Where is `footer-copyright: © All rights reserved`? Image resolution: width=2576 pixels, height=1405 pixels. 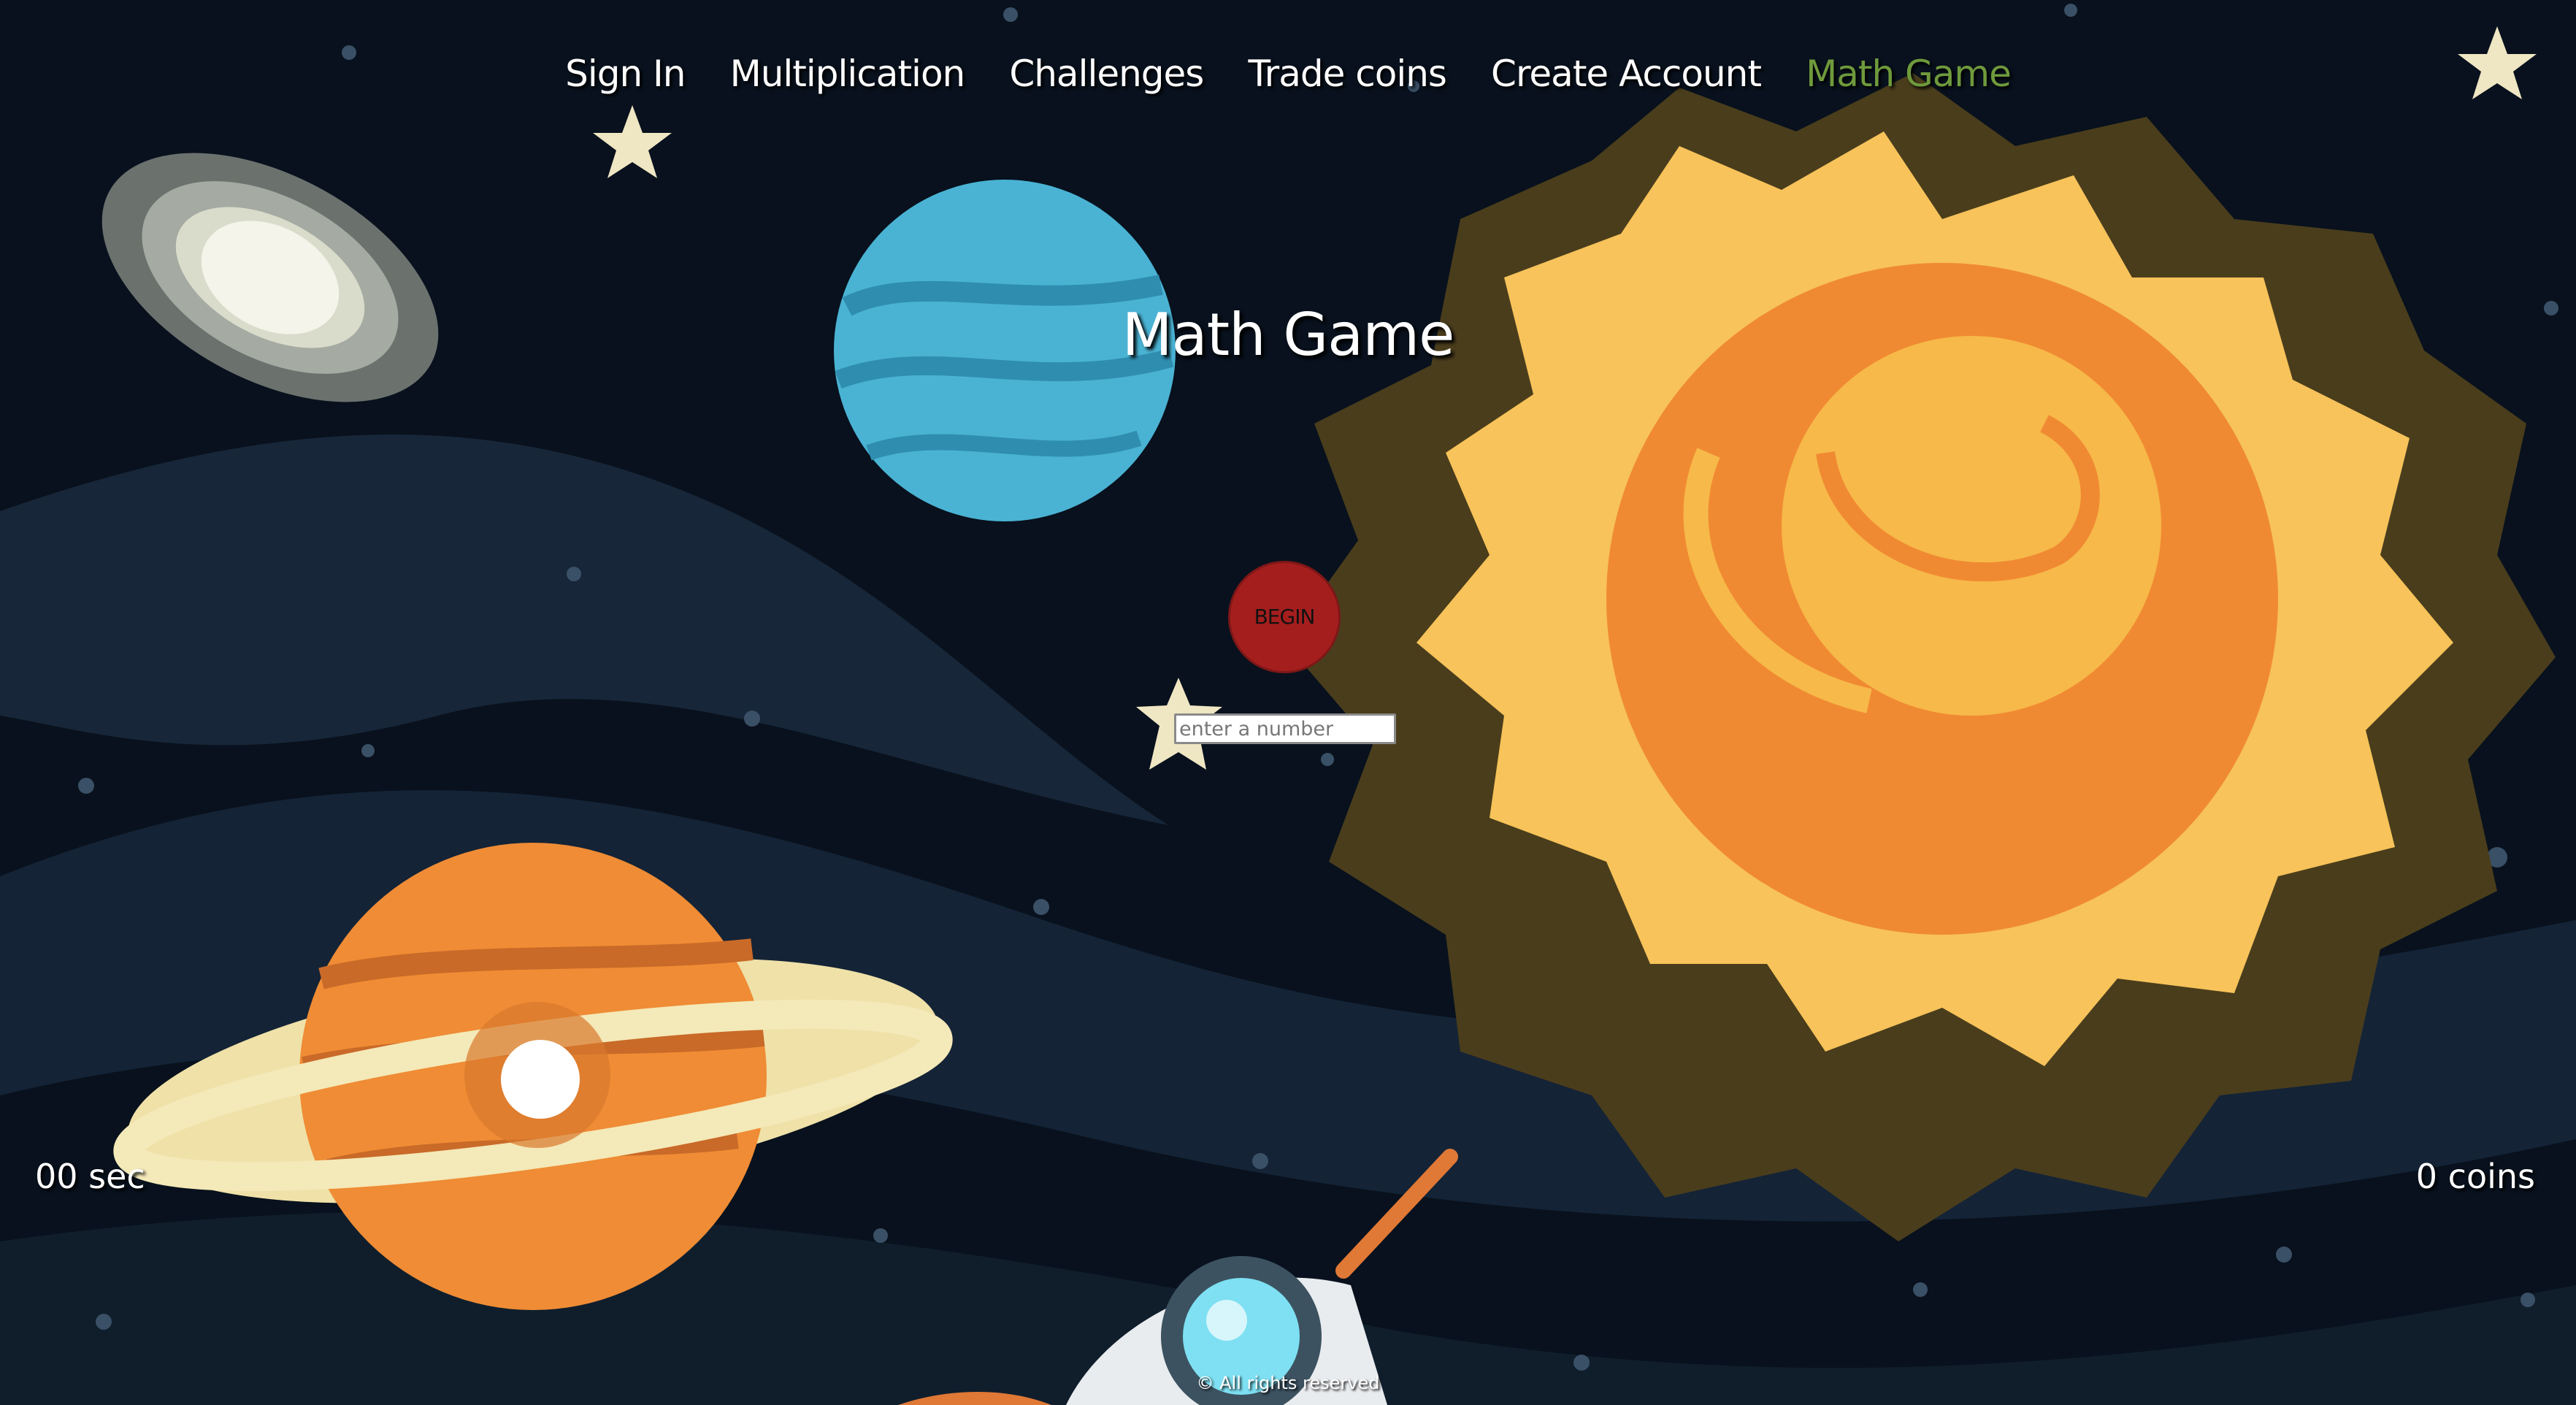 footer-copyright: © All rights reserved is located at coordinates (1288, 1383).